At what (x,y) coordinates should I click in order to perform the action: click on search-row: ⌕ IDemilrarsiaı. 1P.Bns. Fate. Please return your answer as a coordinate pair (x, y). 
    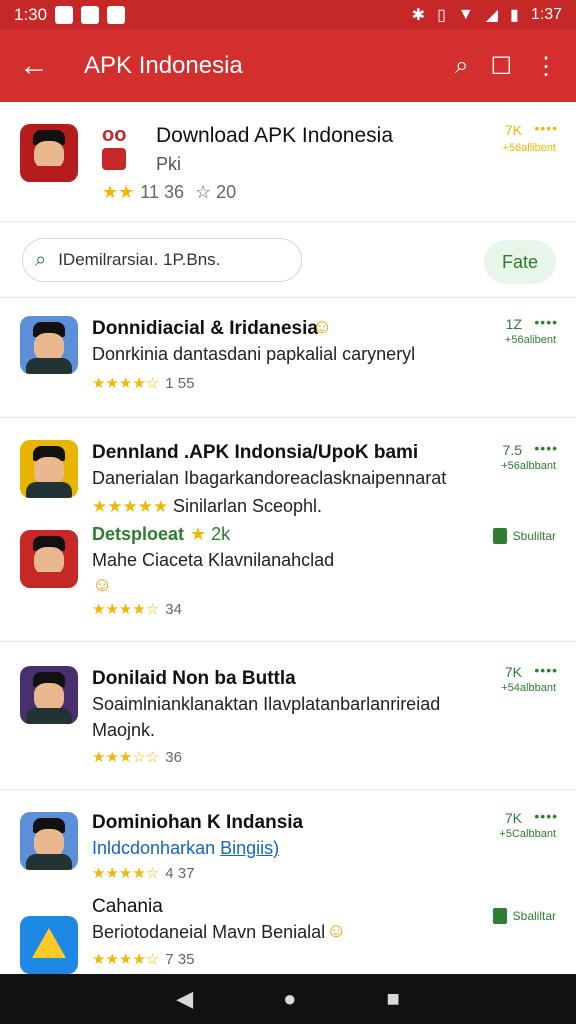
    Looking at the image, I should click on (288, 260).